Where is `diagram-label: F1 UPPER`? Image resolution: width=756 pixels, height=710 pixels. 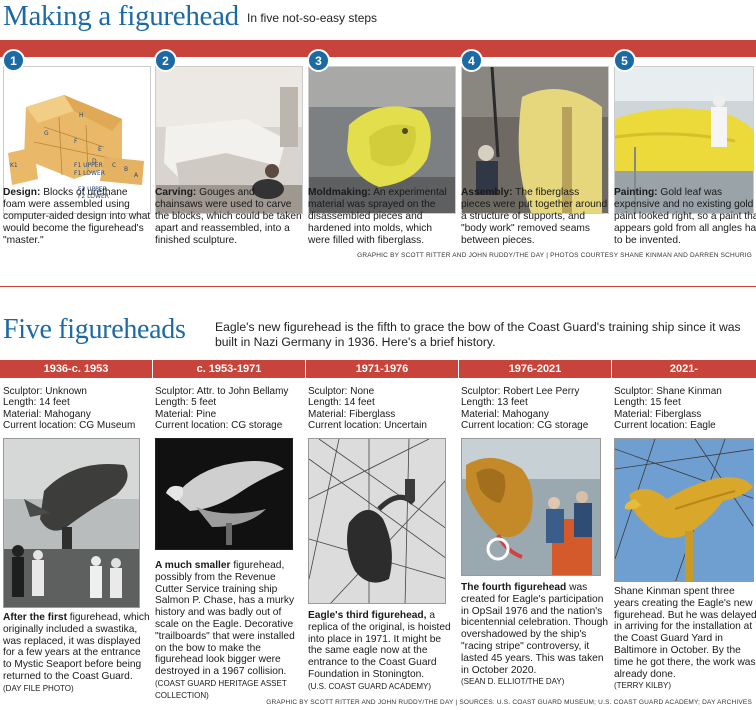 diagram-label: F1 UPPER is located at coordinates (88, 165).